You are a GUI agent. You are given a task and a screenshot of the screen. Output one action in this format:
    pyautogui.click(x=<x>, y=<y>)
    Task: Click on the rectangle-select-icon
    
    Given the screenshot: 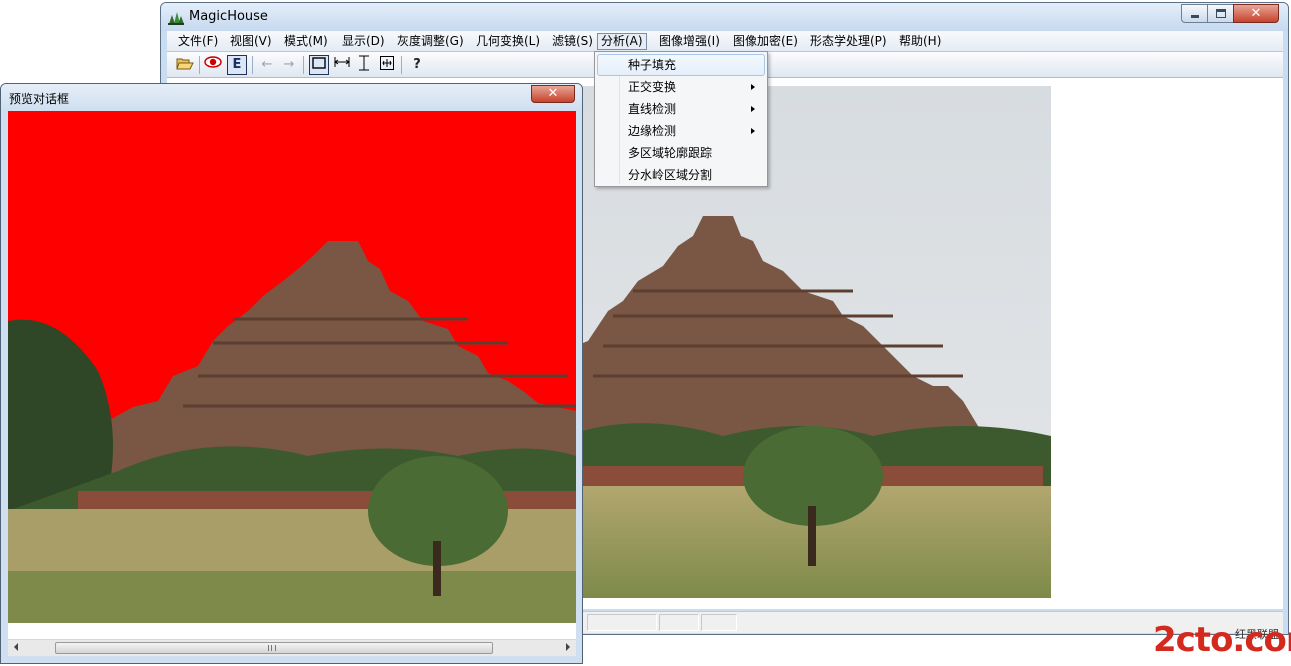 What is the action you would take?
    pyautogui.click(x=319, y=63)
    